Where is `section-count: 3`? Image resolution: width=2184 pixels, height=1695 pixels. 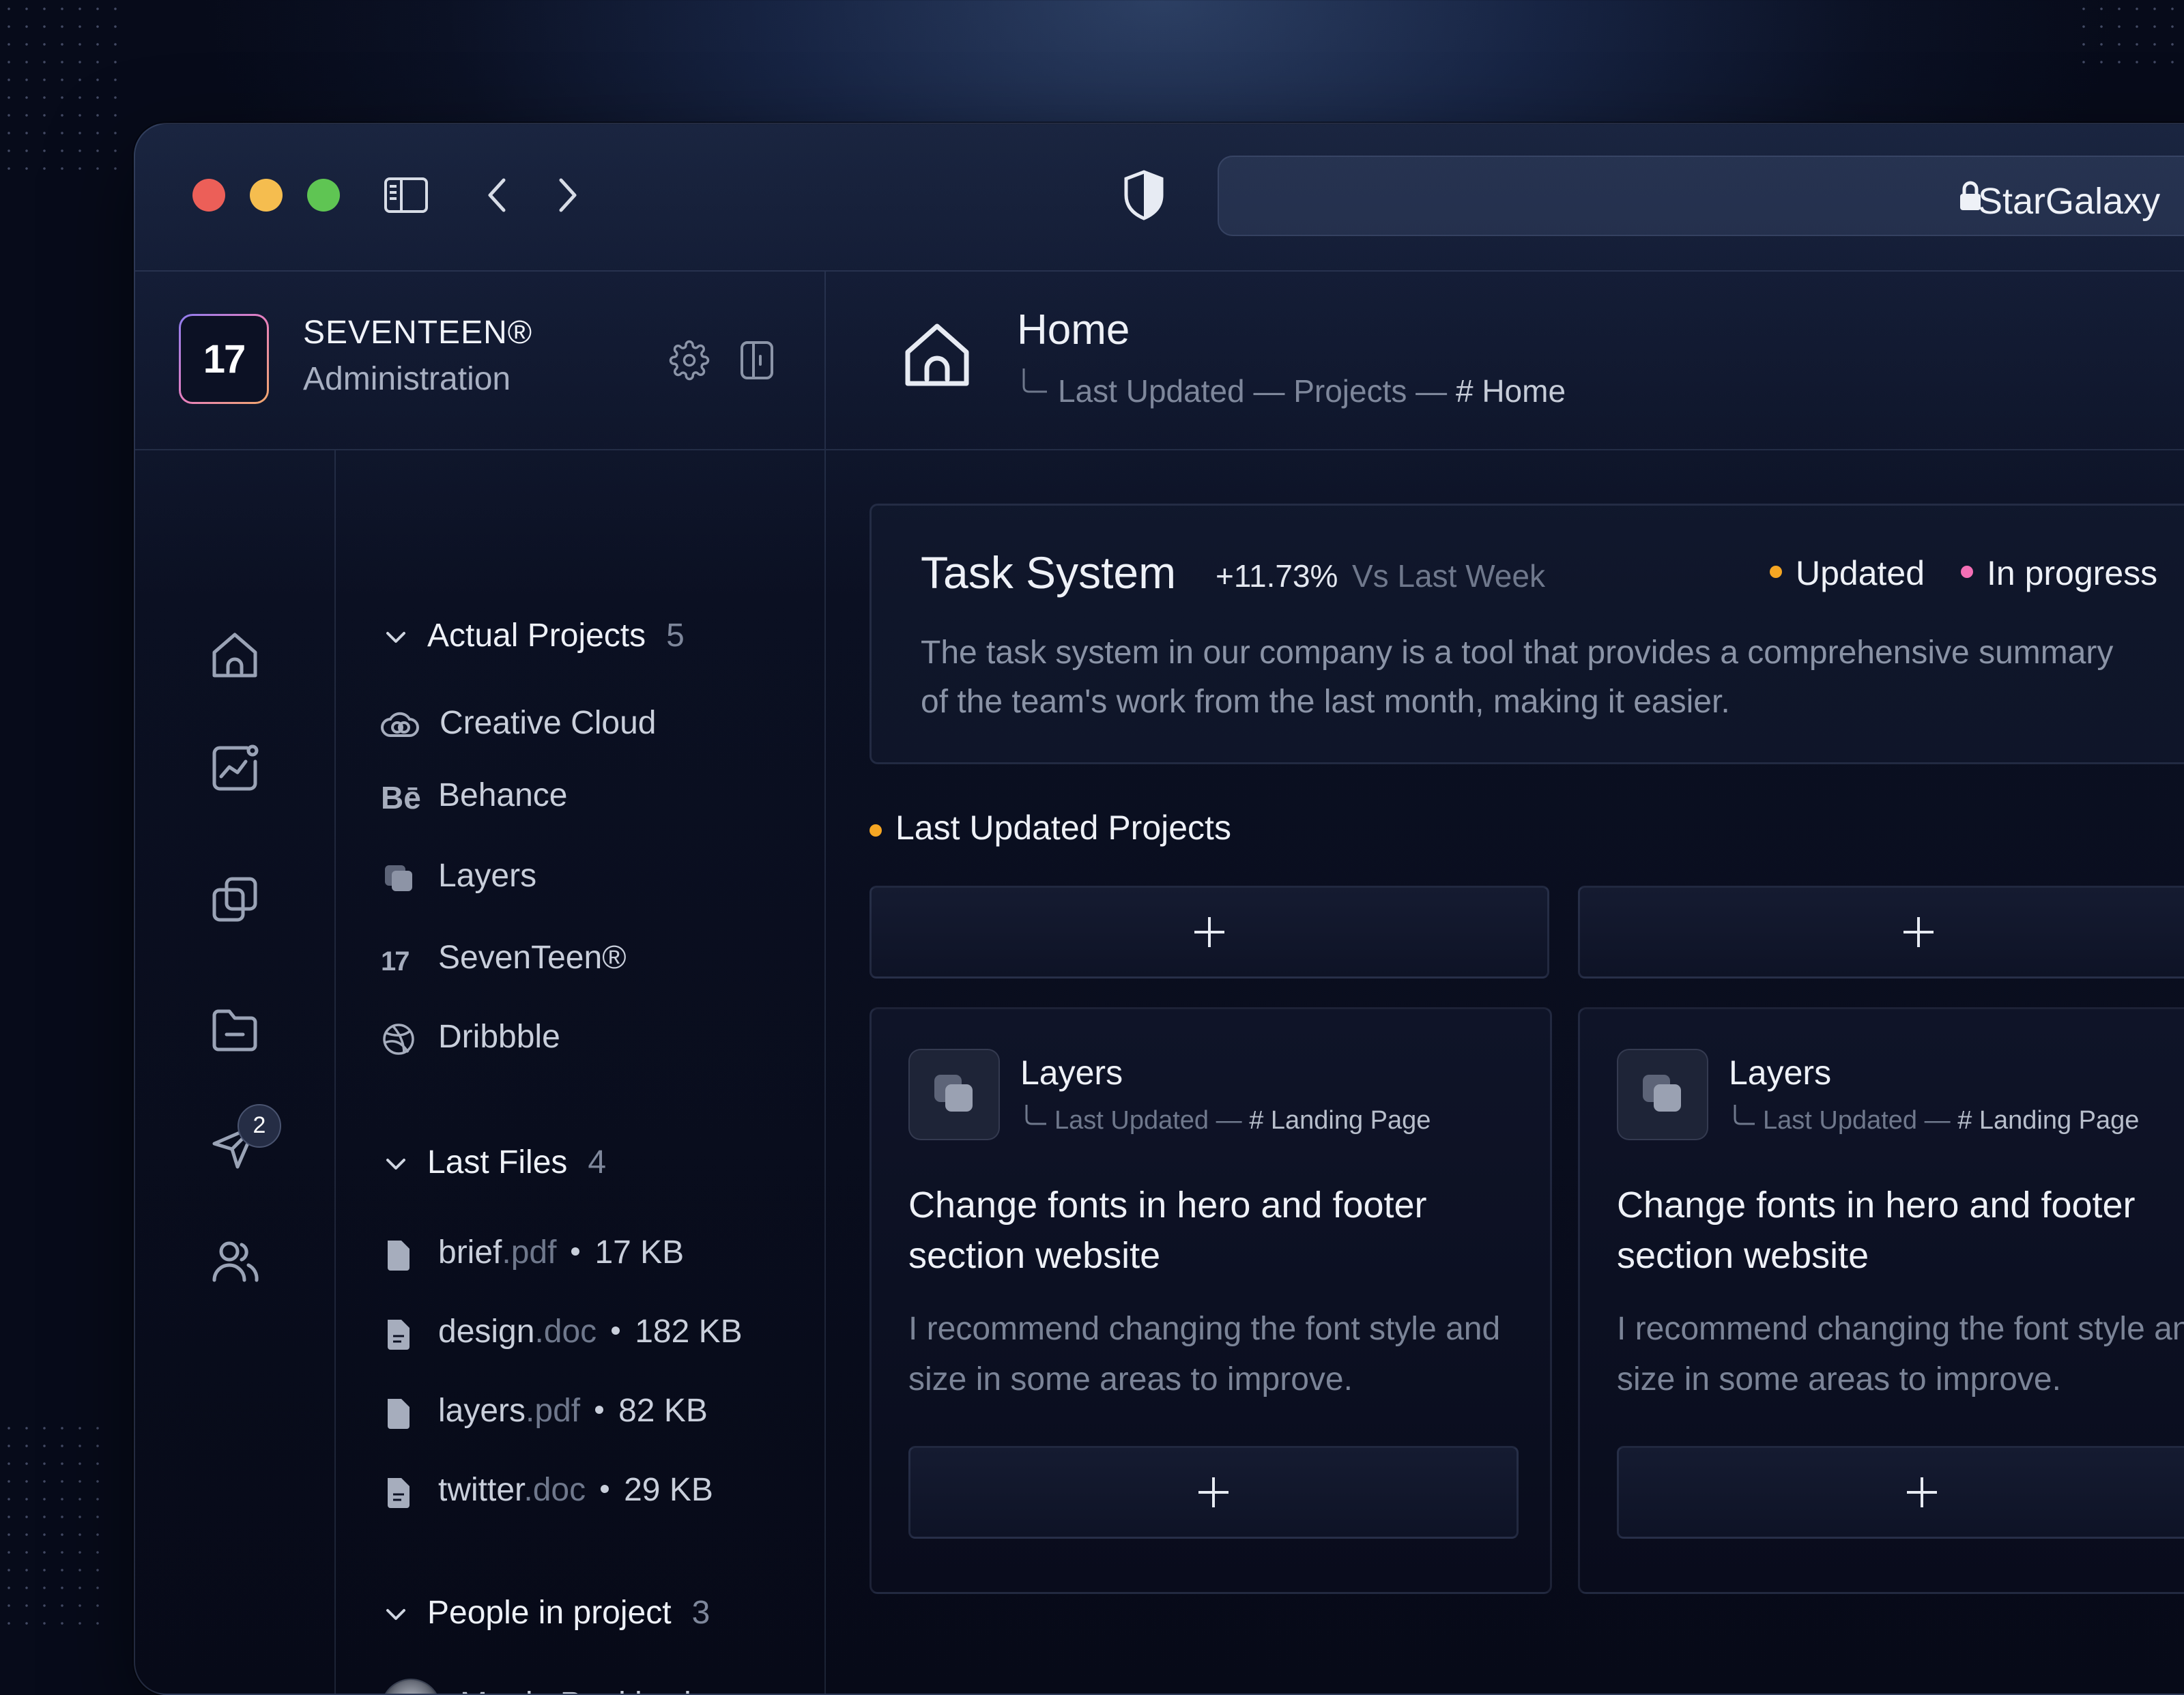
section-count: 3 is located at coordinates (700, 1613).